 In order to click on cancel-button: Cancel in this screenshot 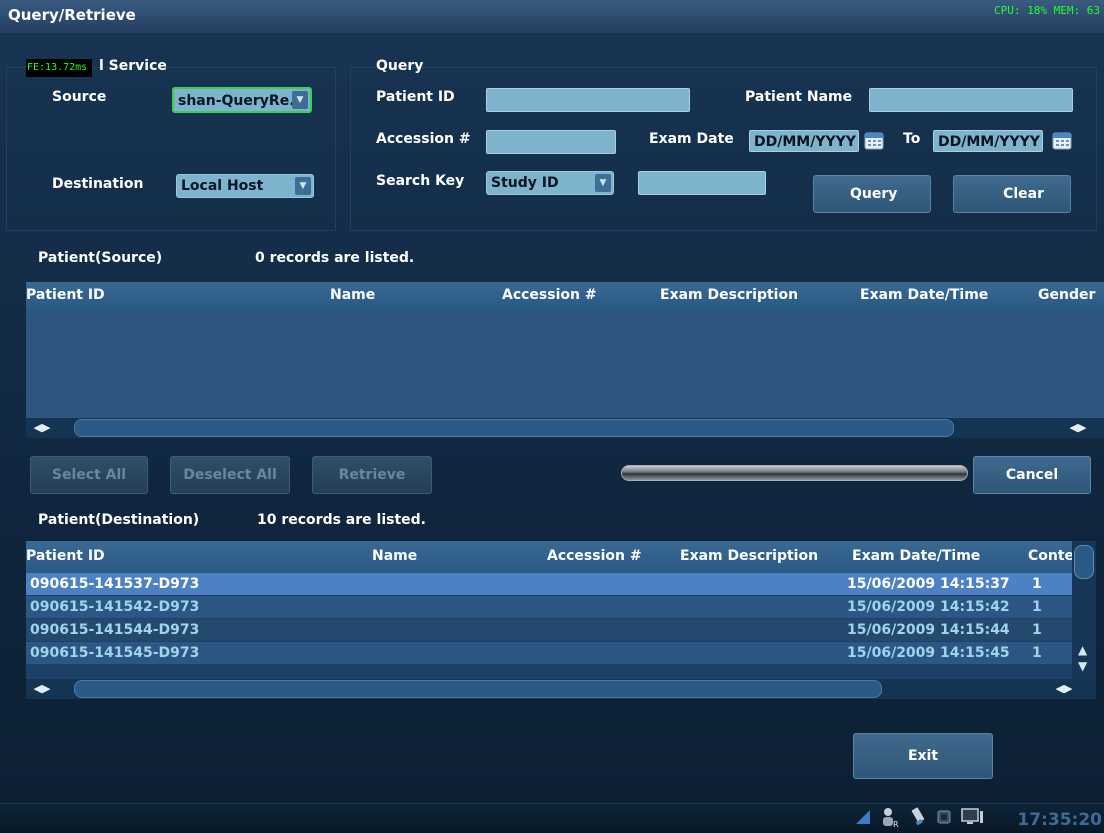, I will do `click(1032, 475)`.